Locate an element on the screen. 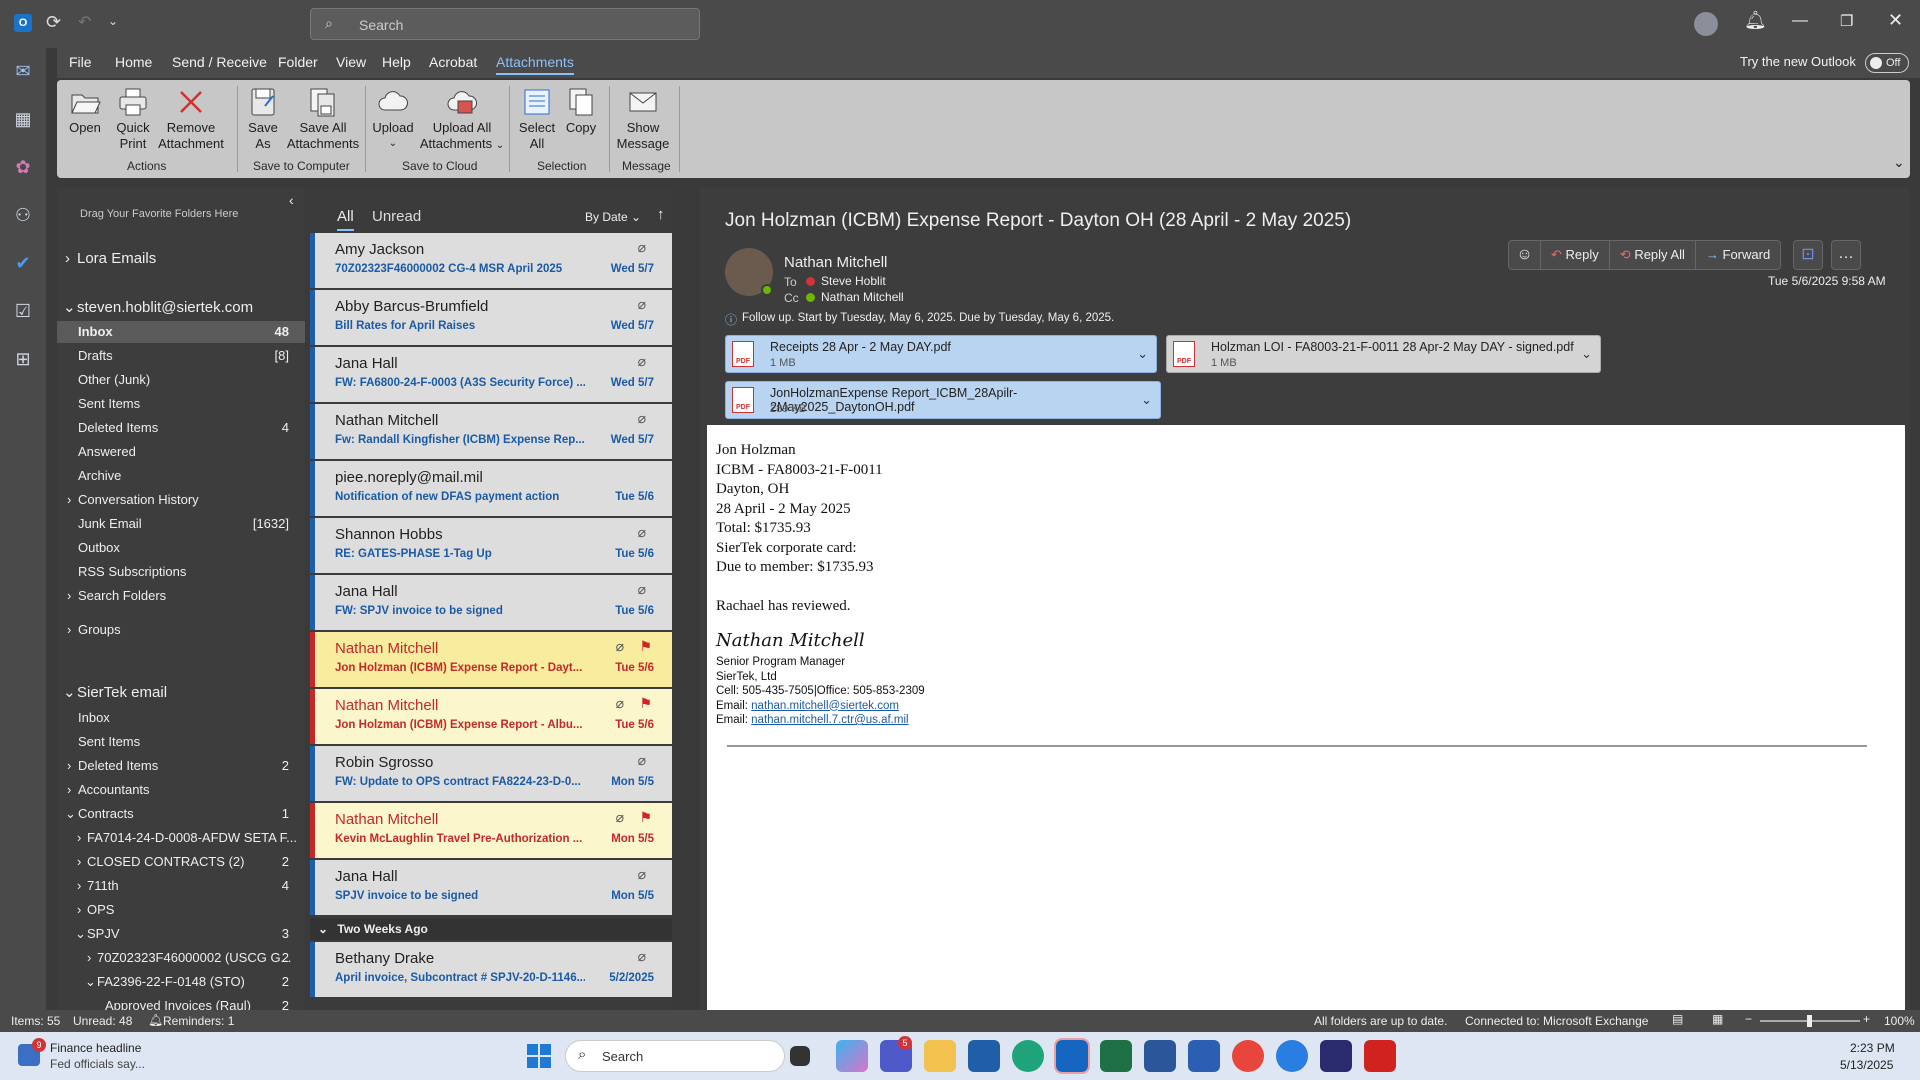 This screenshot has height=1080, width=1920. email-link: nathan.mitchell.7.ctr@us.af.mil is located at coordinates (829, 720).